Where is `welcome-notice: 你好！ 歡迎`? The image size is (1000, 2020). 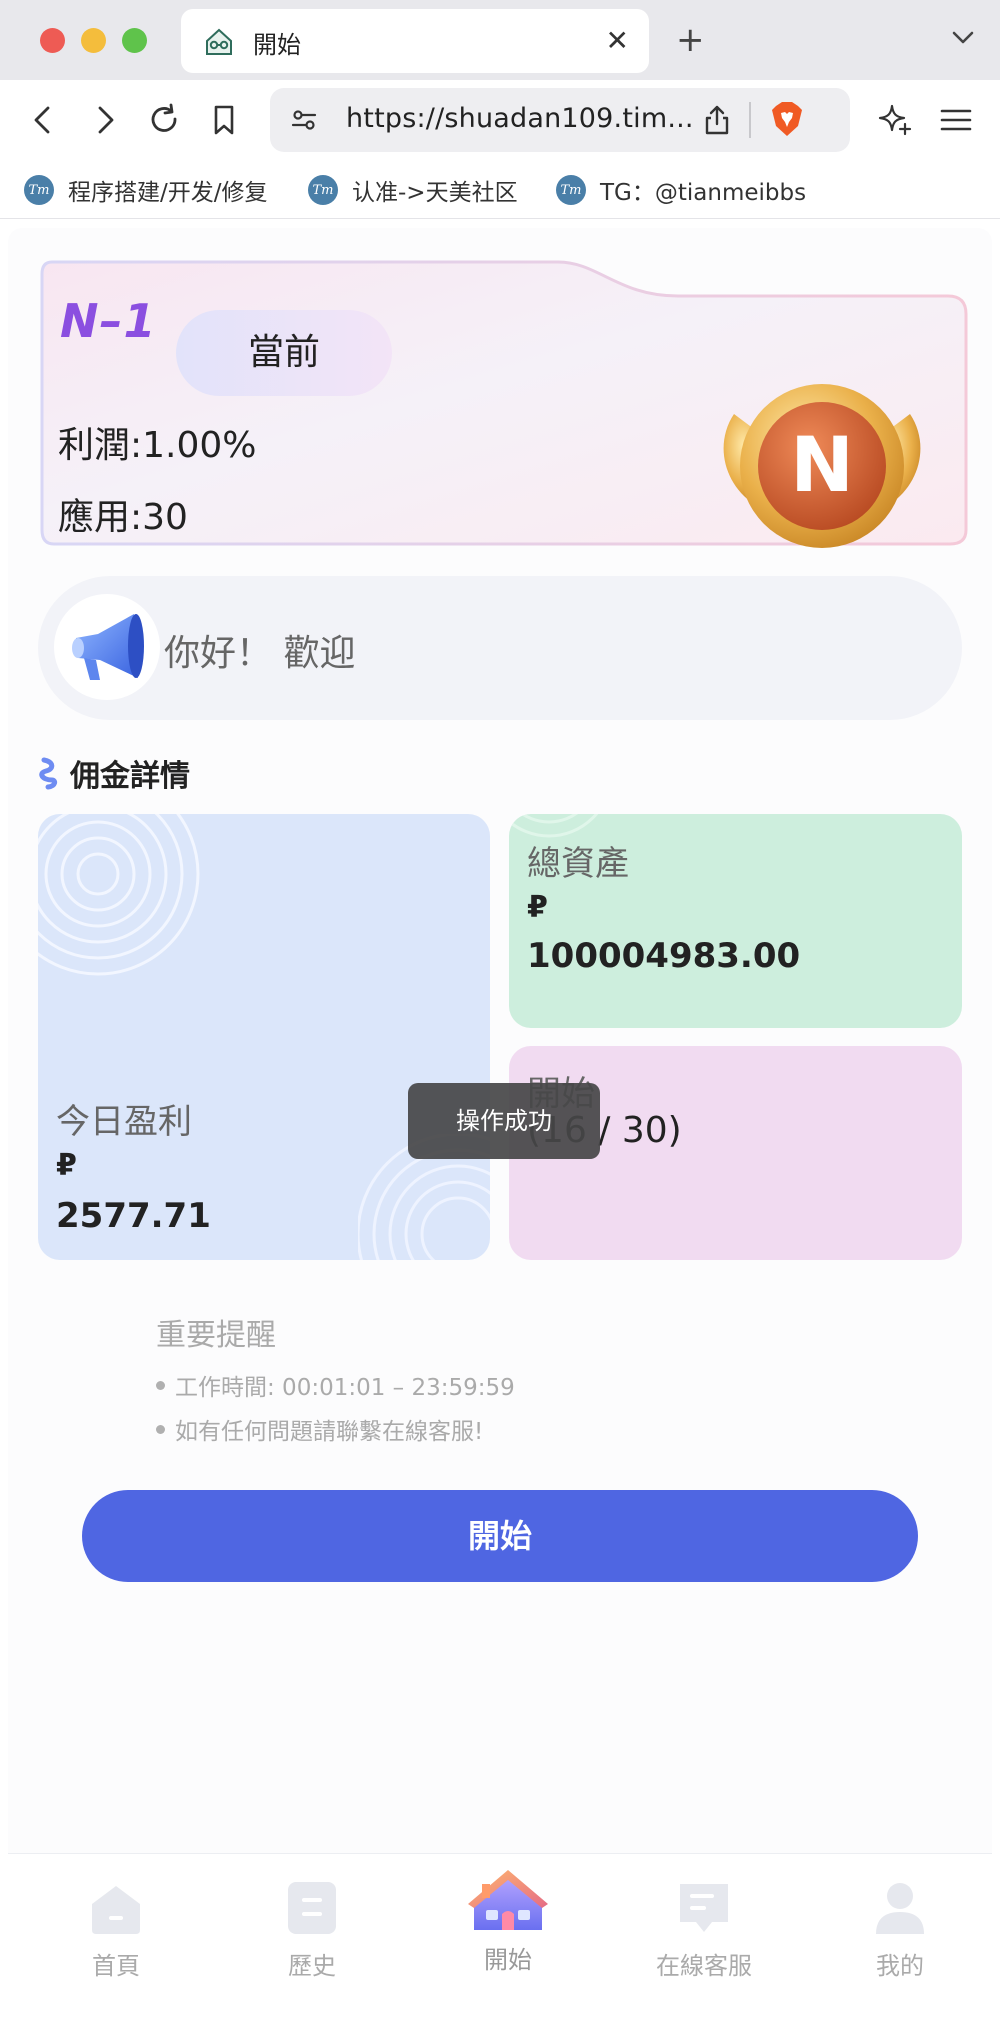 welcome-notice: 你好！ 歡迎 is located at coordinates (500, 648).